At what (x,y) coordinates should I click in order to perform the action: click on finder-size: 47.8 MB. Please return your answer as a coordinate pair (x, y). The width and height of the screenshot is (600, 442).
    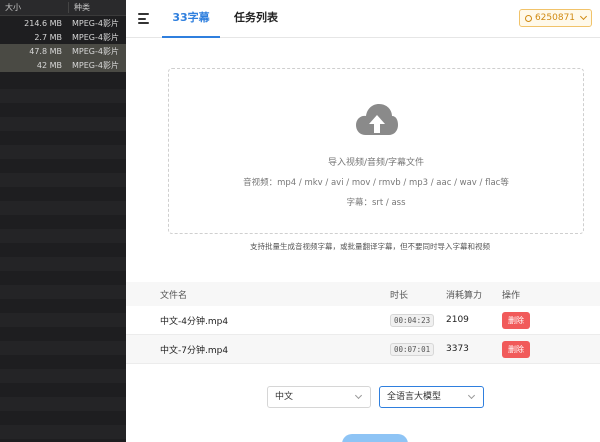
    Looking at the image, I should click on (45, 51).